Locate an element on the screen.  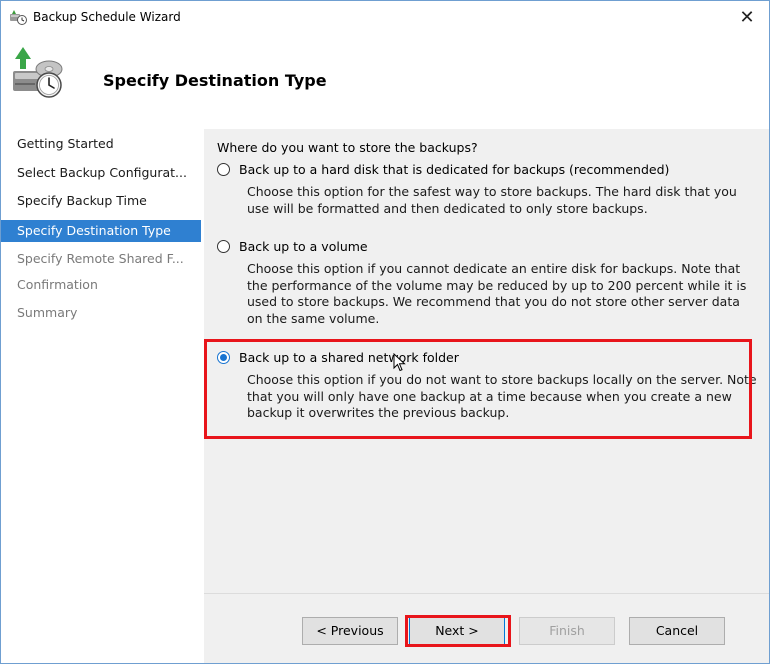
footer-separator is located at coordinates (486, 593).